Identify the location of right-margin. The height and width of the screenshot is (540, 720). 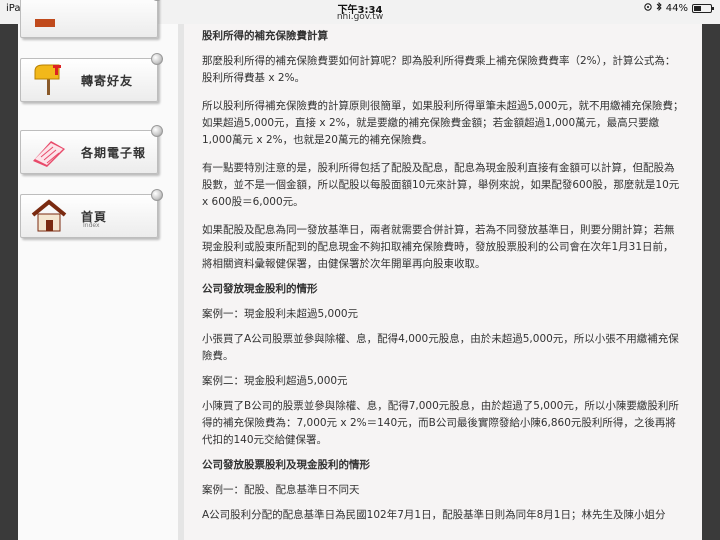
(711, 282).